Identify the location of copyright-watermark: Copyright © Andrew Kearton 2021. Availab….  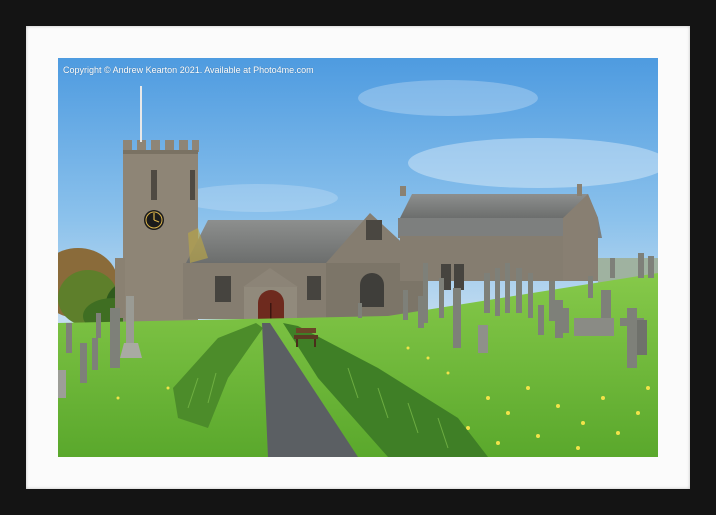
(188, 70).